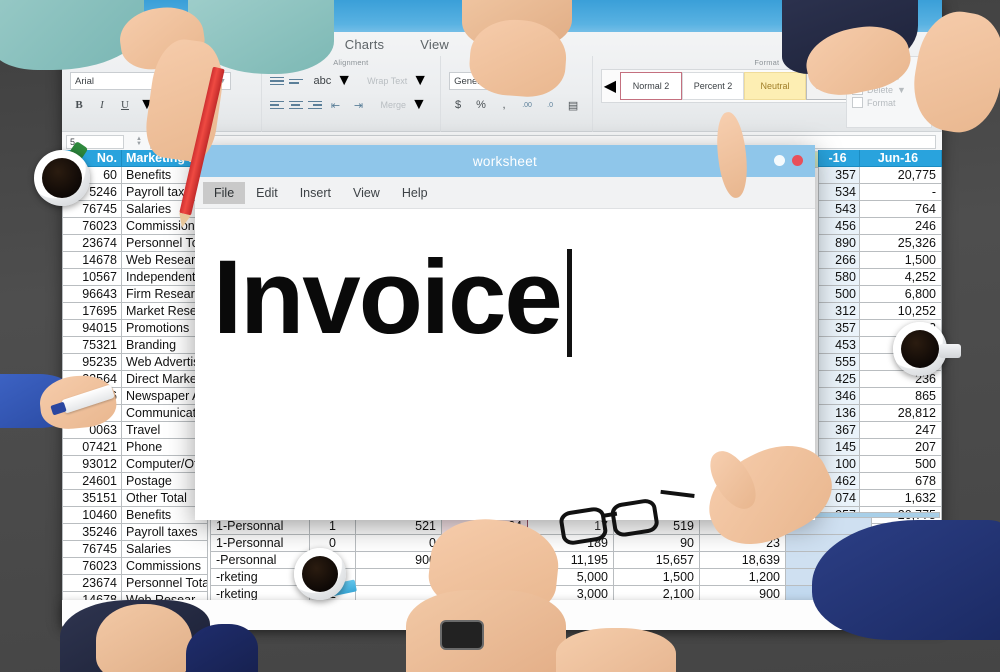  Describe the element at coordinates (224, 192) in the screenshot. I see `menu-file: File` at that location.